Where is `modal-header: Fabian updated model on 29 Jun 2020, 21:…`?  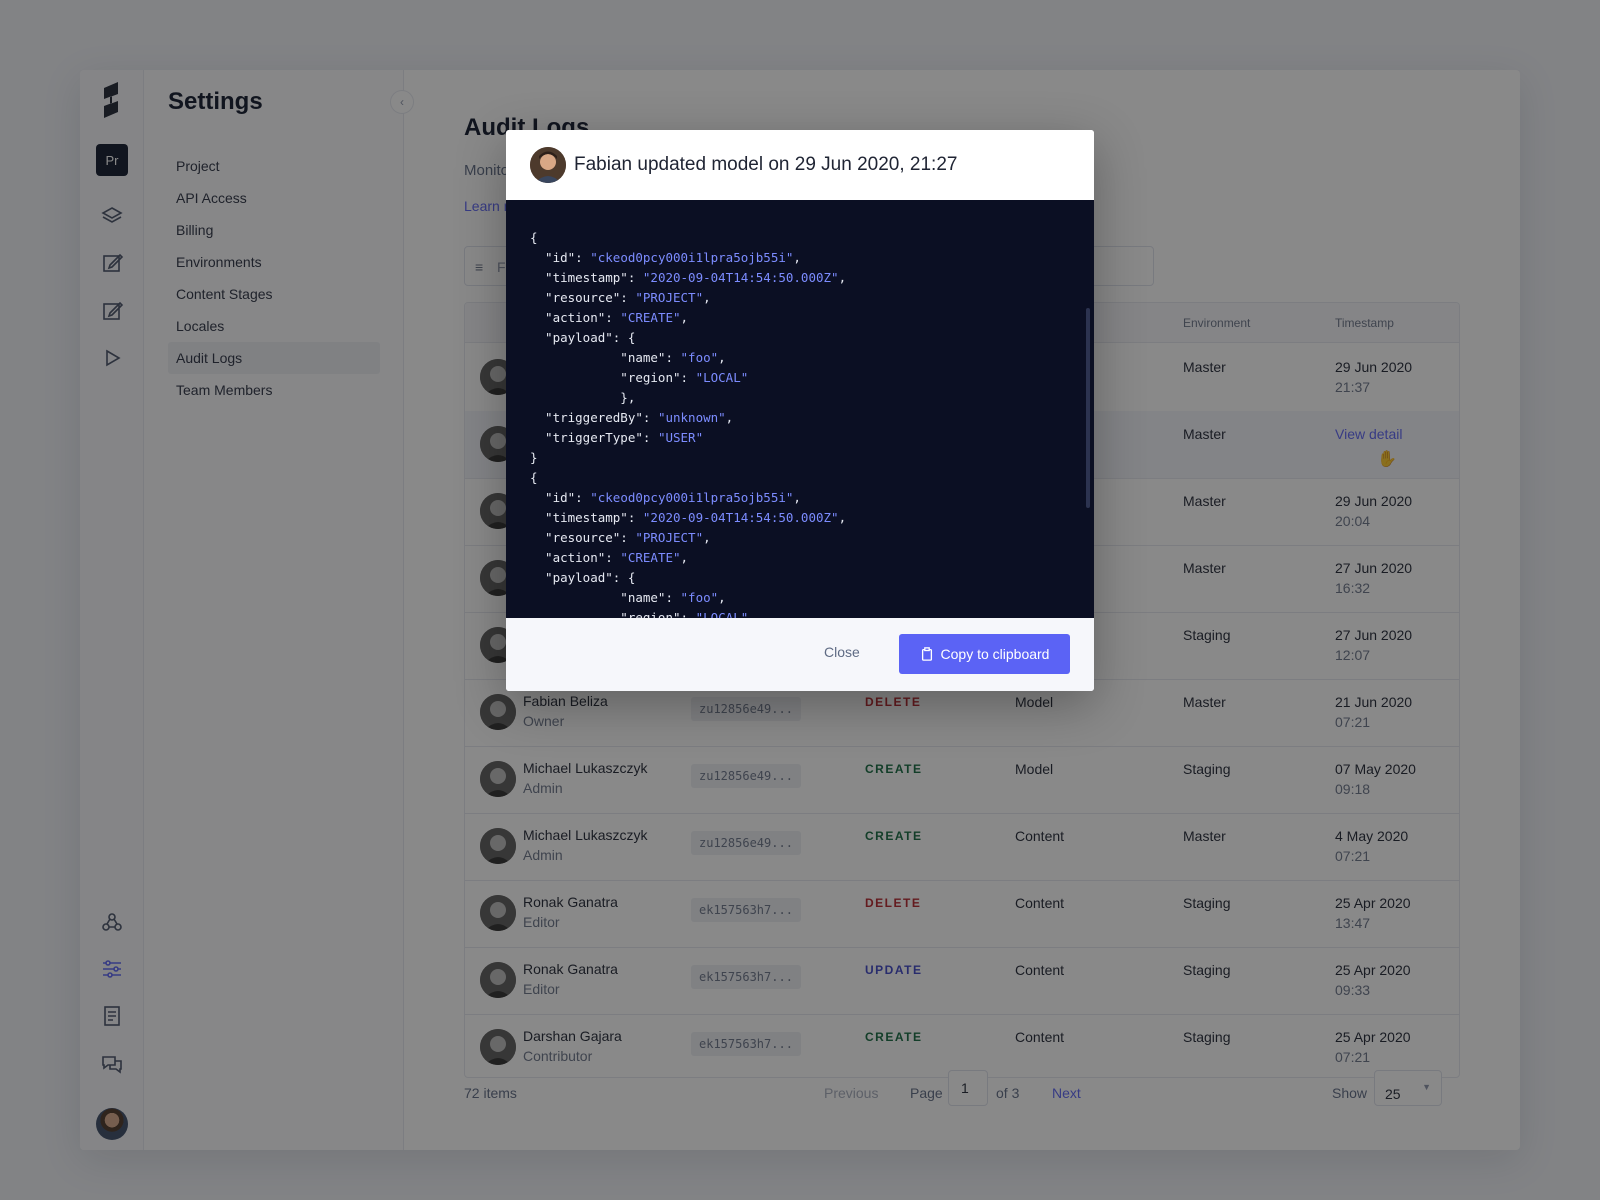
modal-header: Fabian updated model on 29 Jun 2020, 21:… is located at coordinates (800, 165).